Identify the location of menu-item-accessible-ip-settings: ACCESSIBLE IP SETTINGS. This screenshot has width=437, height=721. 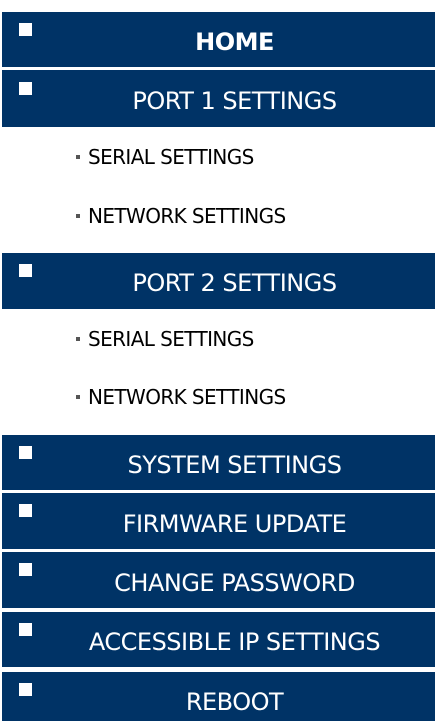
(218, 639).